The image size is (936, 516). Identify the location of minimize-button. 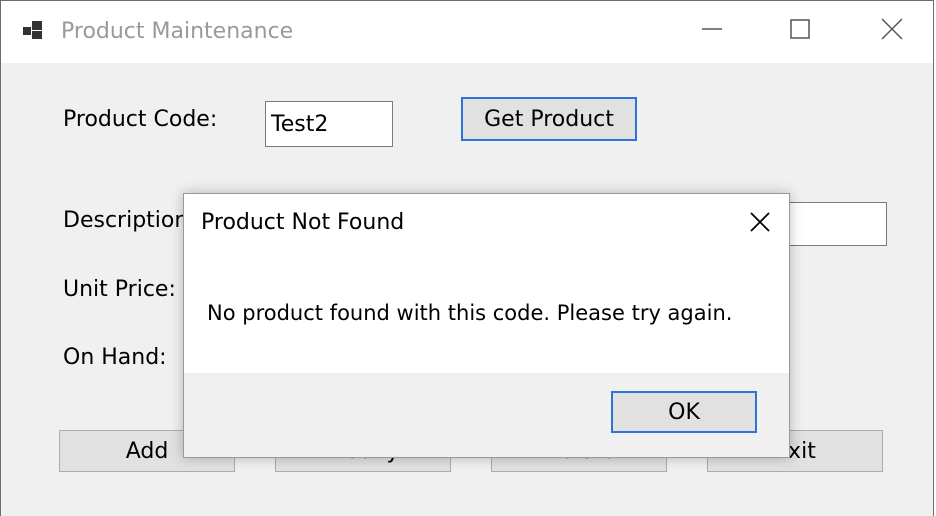
(712, 31).